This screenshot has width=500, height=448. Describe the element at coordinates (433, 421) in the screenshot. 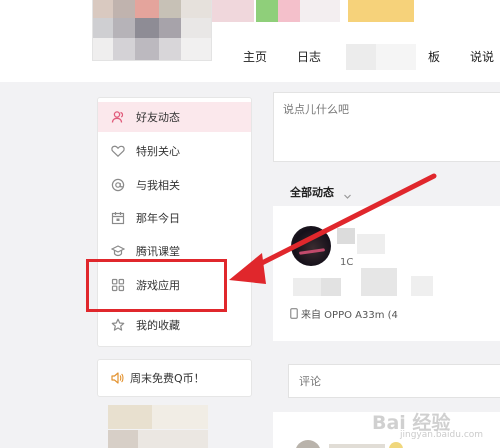

I see `baidu-watermark: Bai 经验 jingyan.baidu.com` at that location.